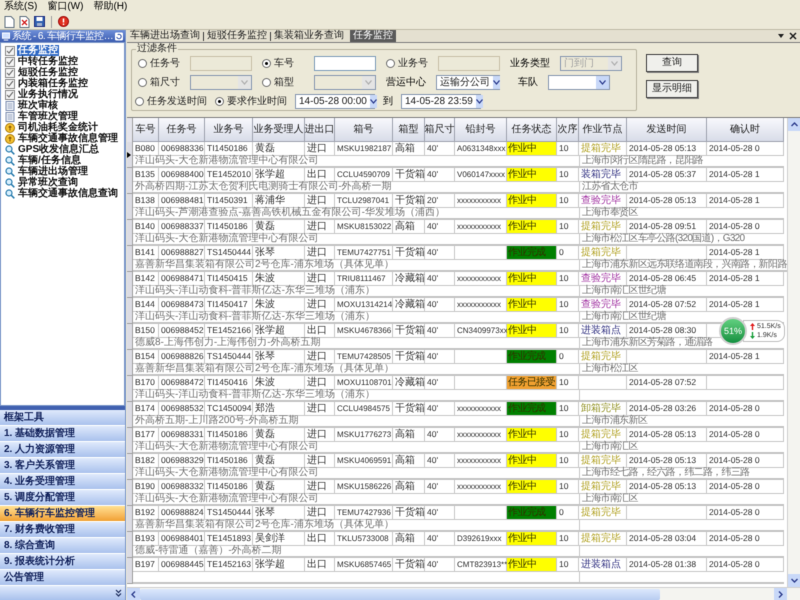 Image resolution: width=800 pixels, height=600 pixels. Describe the element at coordinates (647, 343) in the screenshot. I see `location-text: 上海市浦东新区芳菊路，通湄路` at that location.